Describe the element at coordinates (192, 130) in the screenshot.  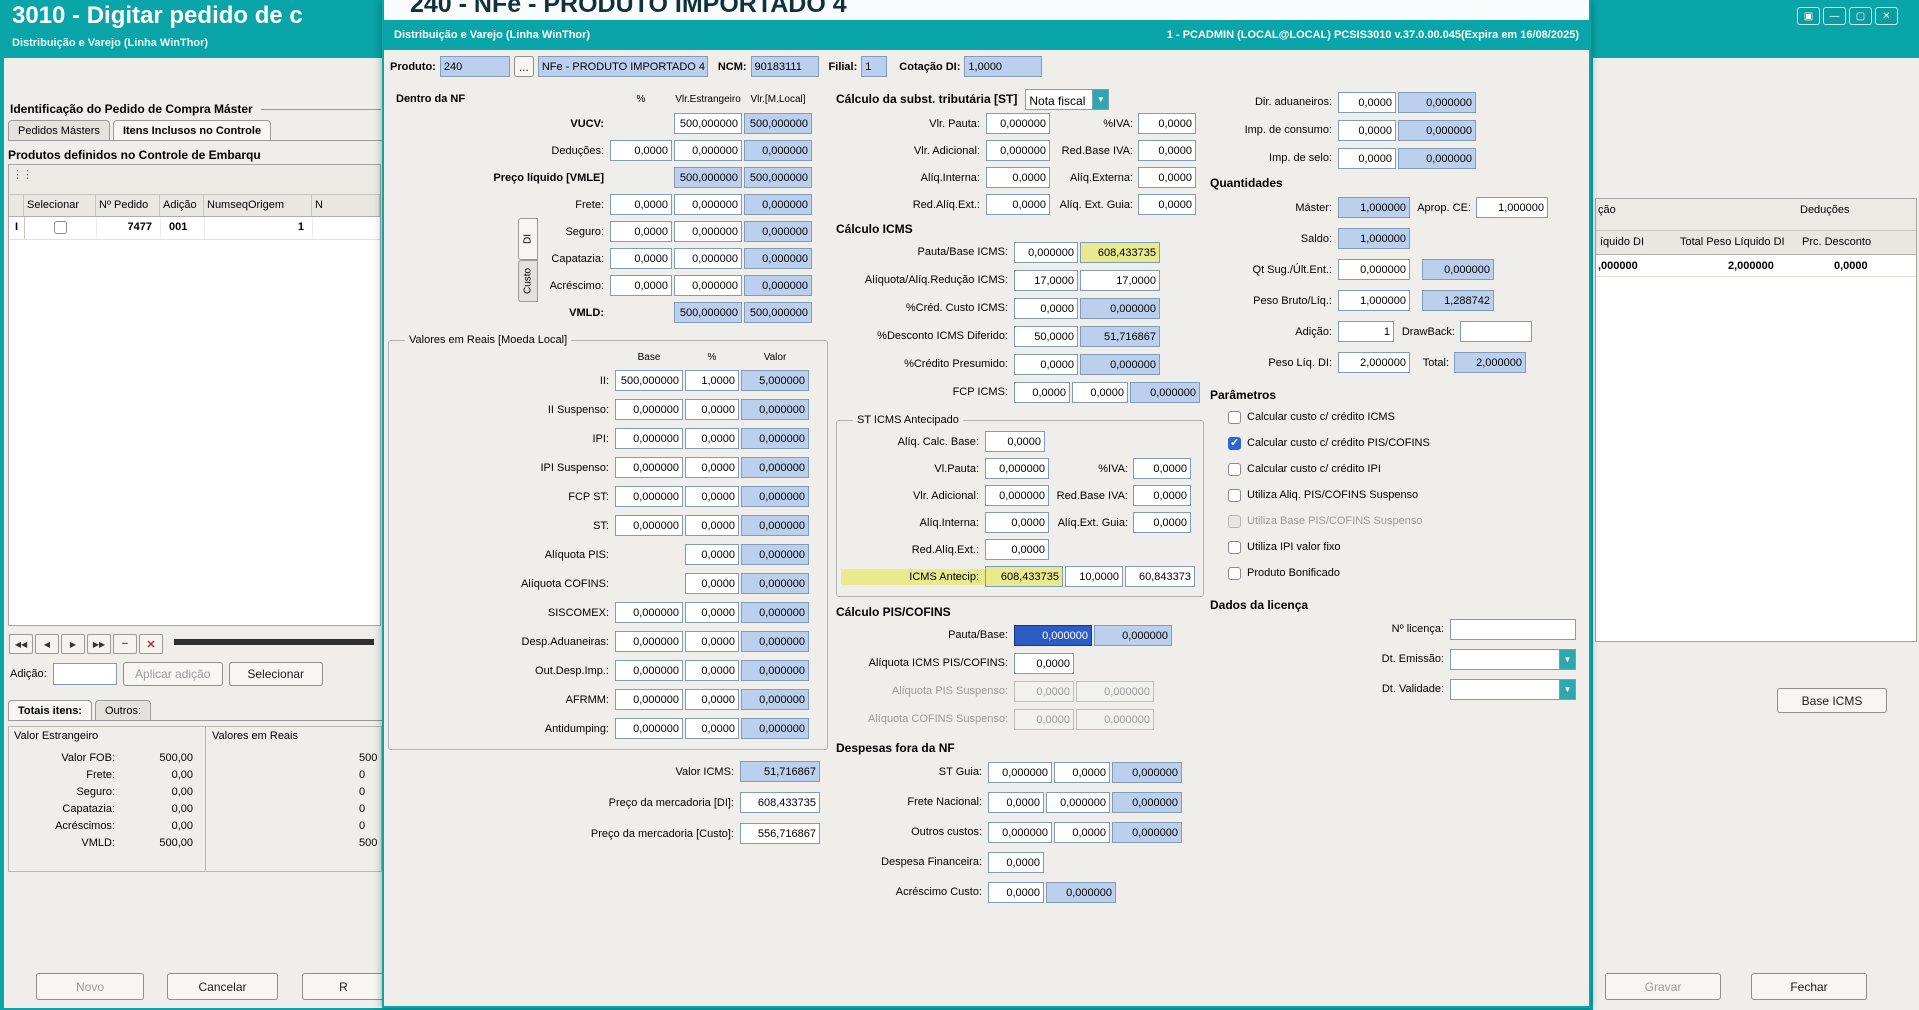
I see `tab: Itens Inclusos no Controle` at that location.